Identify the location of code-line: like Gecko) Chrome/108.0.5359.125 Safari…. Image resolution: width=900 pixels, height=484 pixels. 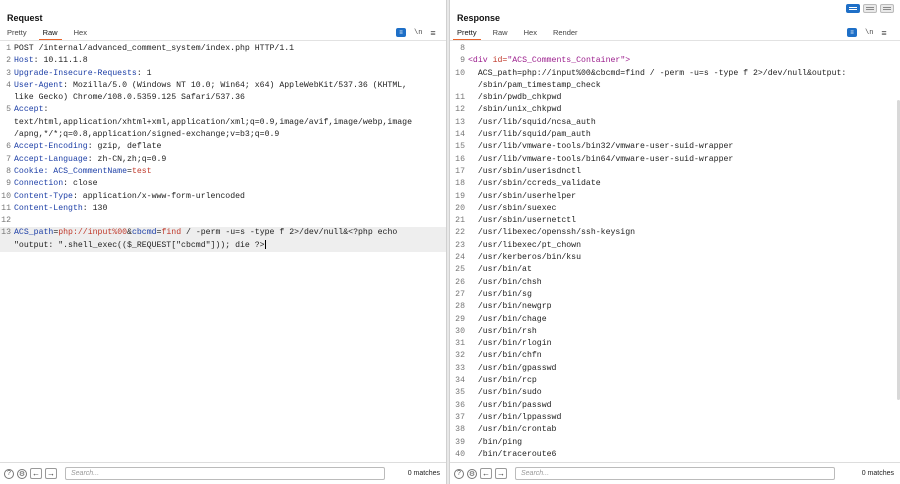
(223, 98).